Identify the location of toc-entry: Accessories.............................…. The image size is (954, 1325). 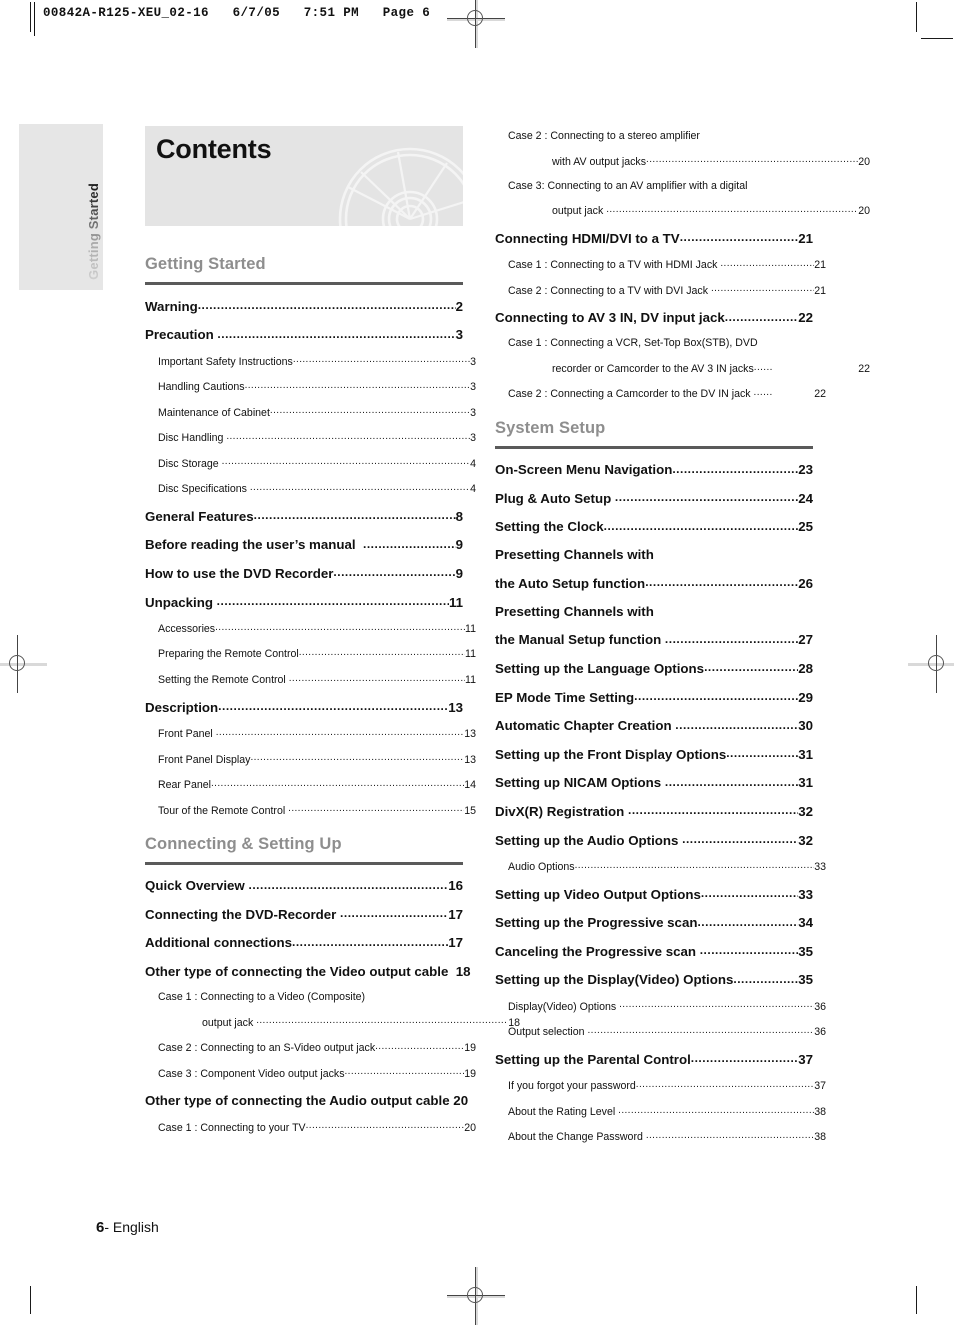
(317, 629).